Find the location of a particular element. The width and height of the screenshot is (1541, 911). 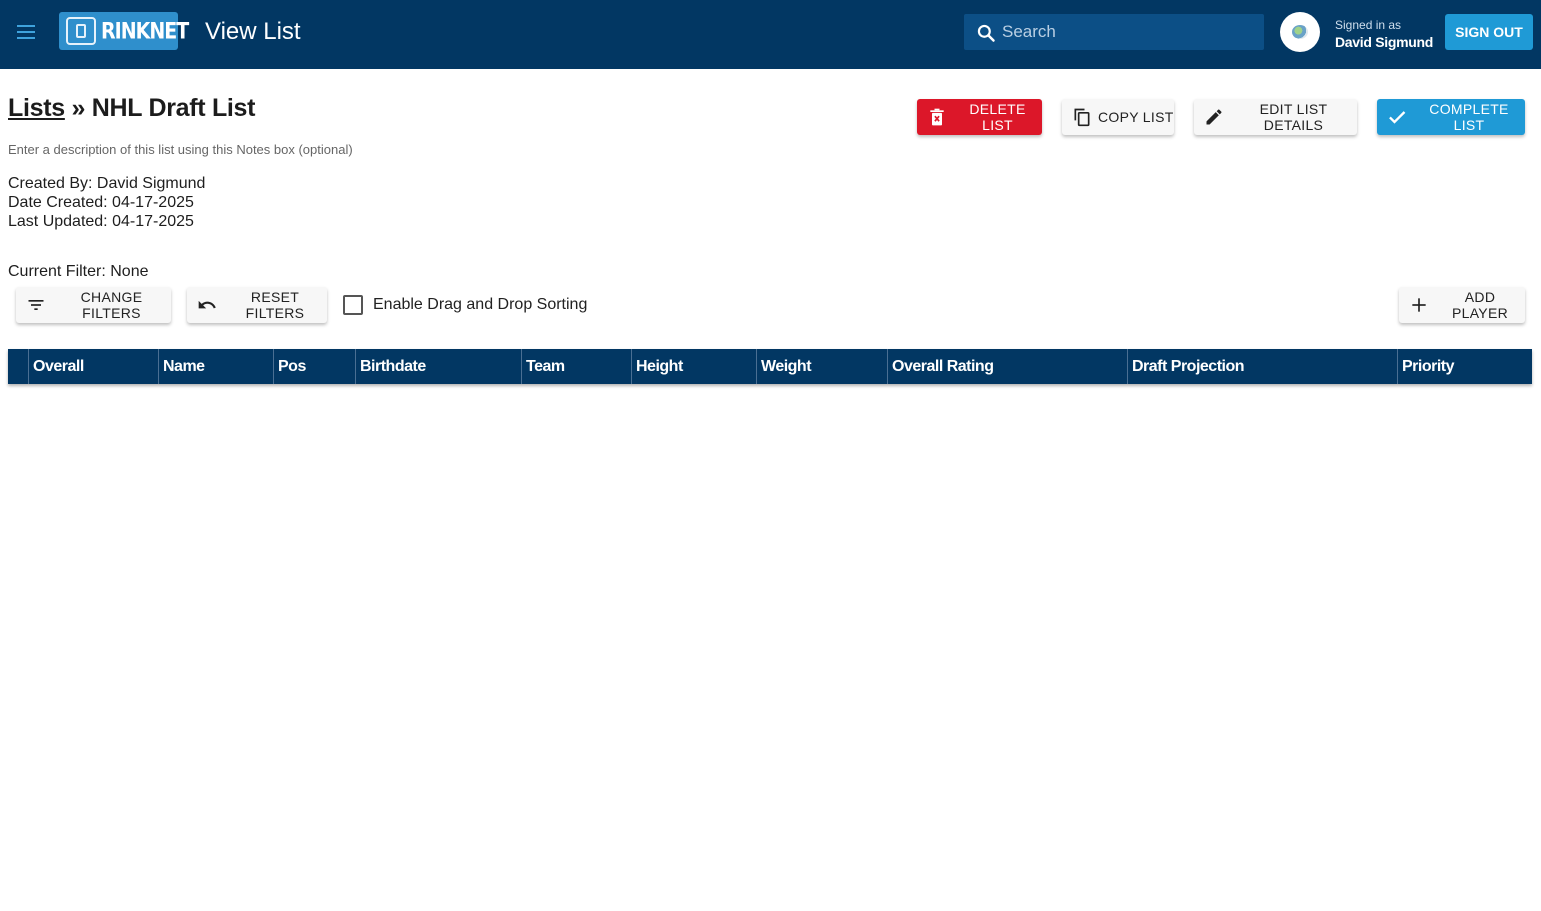

reset-filters-button: RESET FILTERS is located at coordinates (257, 305).